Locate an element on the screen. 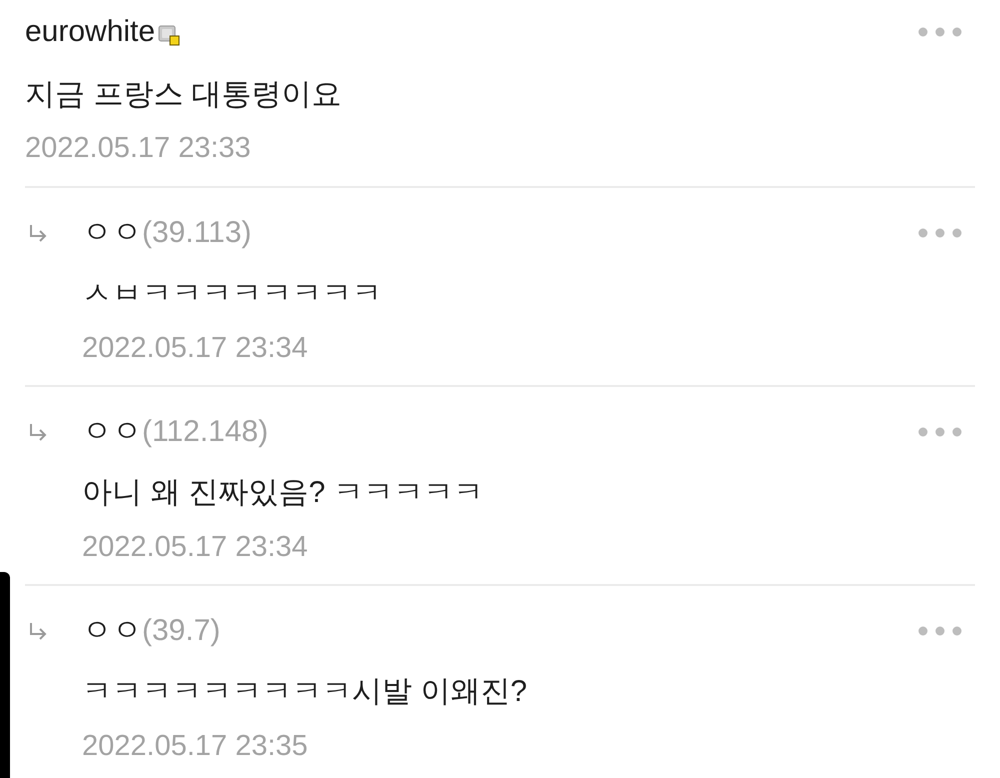  ip-address: (112.148) is located at coordinates (205, 432).